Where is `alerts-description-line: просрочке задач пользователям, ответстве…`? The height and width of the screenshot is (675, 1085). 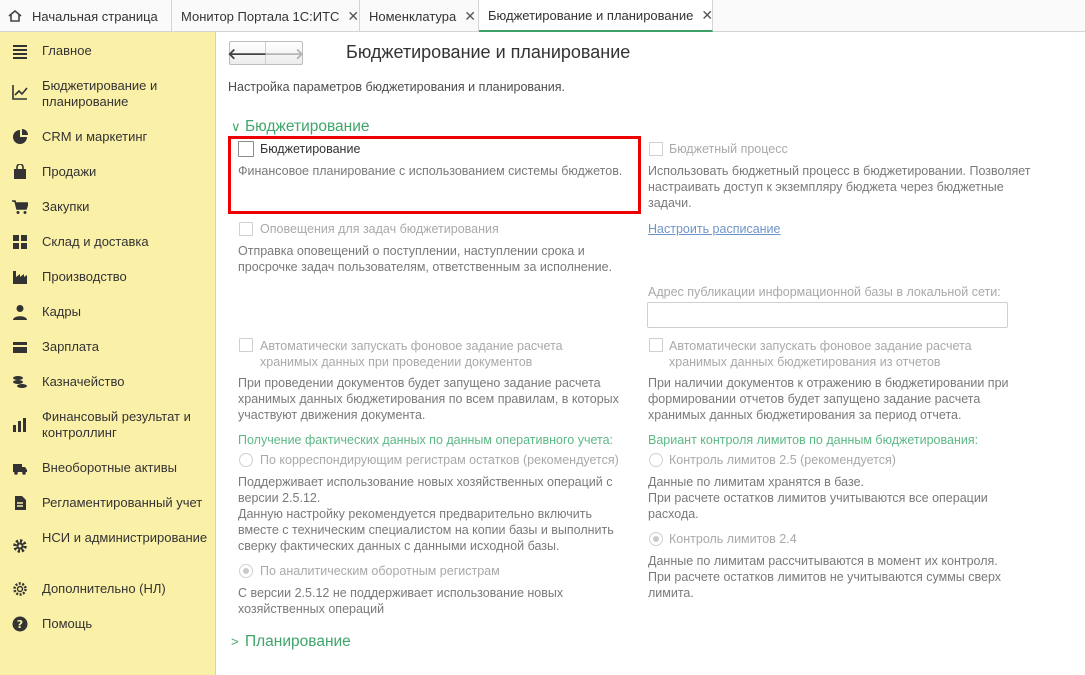 alerts-description-line: просрочке задач пользователям, ответстве… is located at coordinates (425, 267).